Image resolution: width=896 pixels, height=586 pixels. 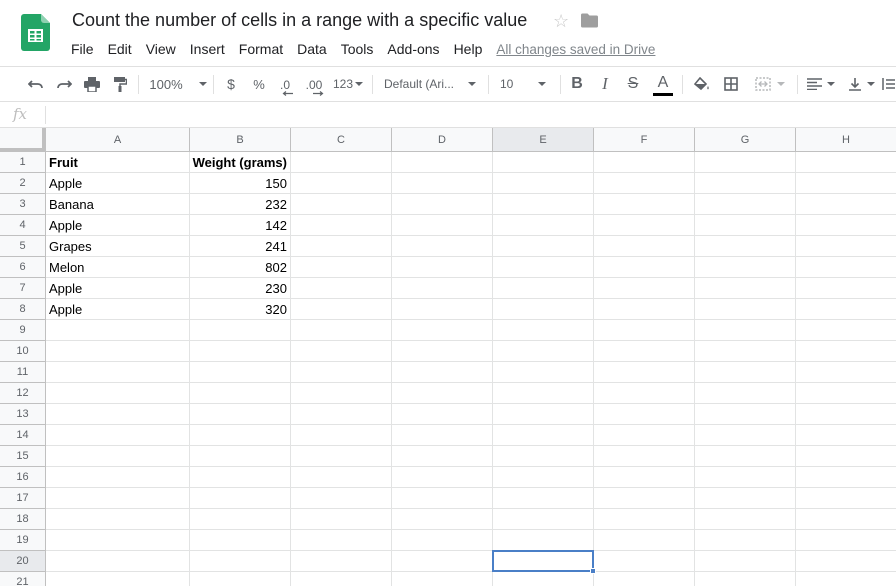 What do you see at coordinates (23, 309) in the screenshot?
I see `row-header-8: 8` at bounding box center [23, 309].